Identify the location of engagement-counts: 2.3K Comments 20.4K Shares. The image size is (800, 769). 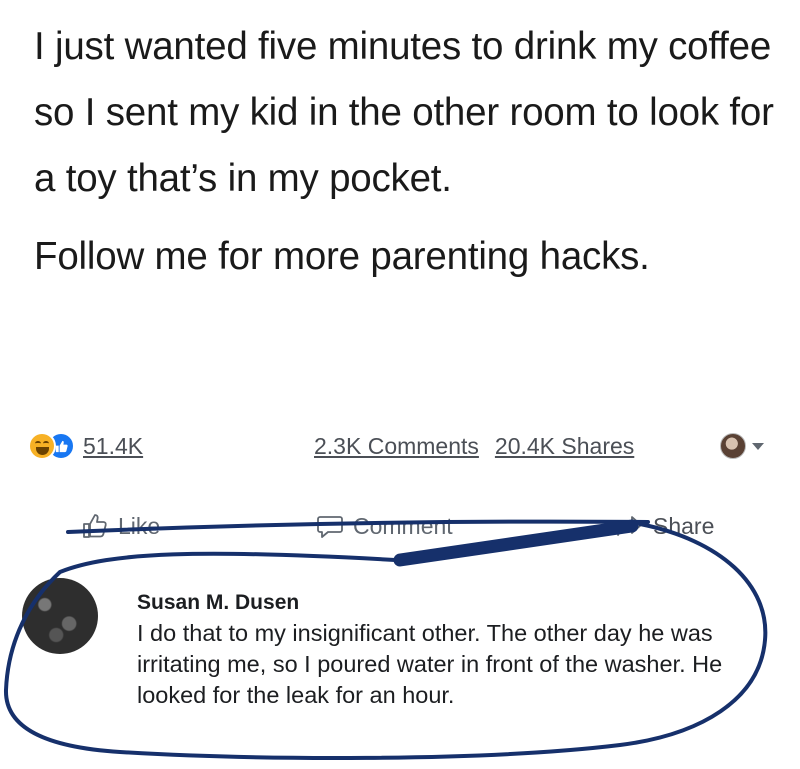
(474, 446).